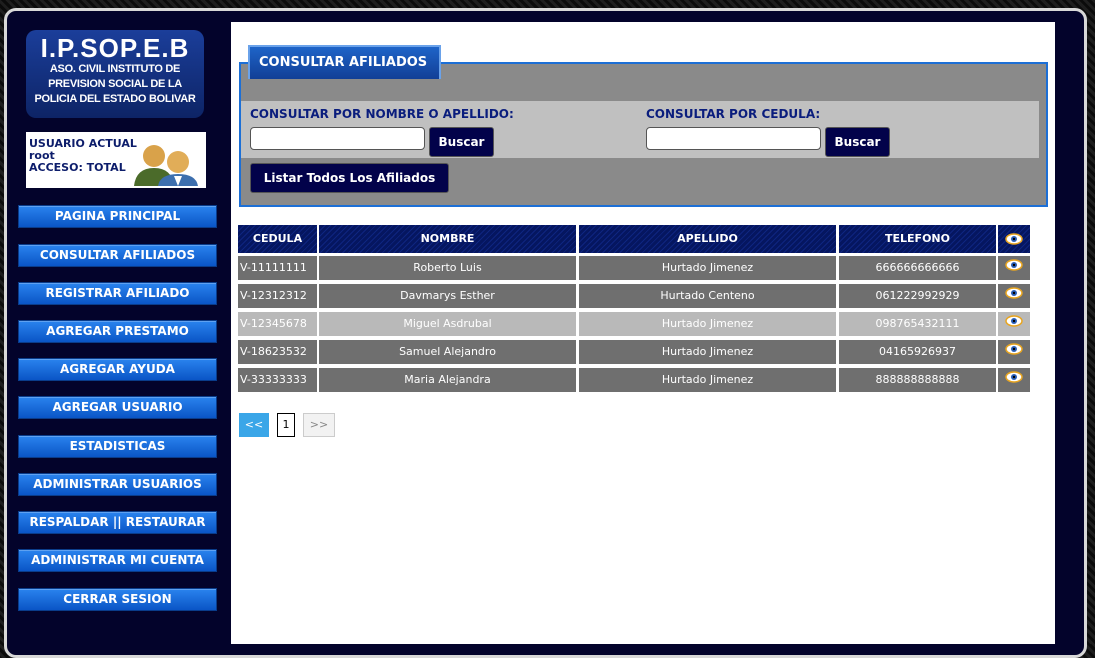 This screenshot has height=658, width=1095. What do you see at coordinates (117, 331) in the screenshot?
I see `nav-agregar-prestamo: AGREGAR PRESTAMO` at bounding box center [117, 331].